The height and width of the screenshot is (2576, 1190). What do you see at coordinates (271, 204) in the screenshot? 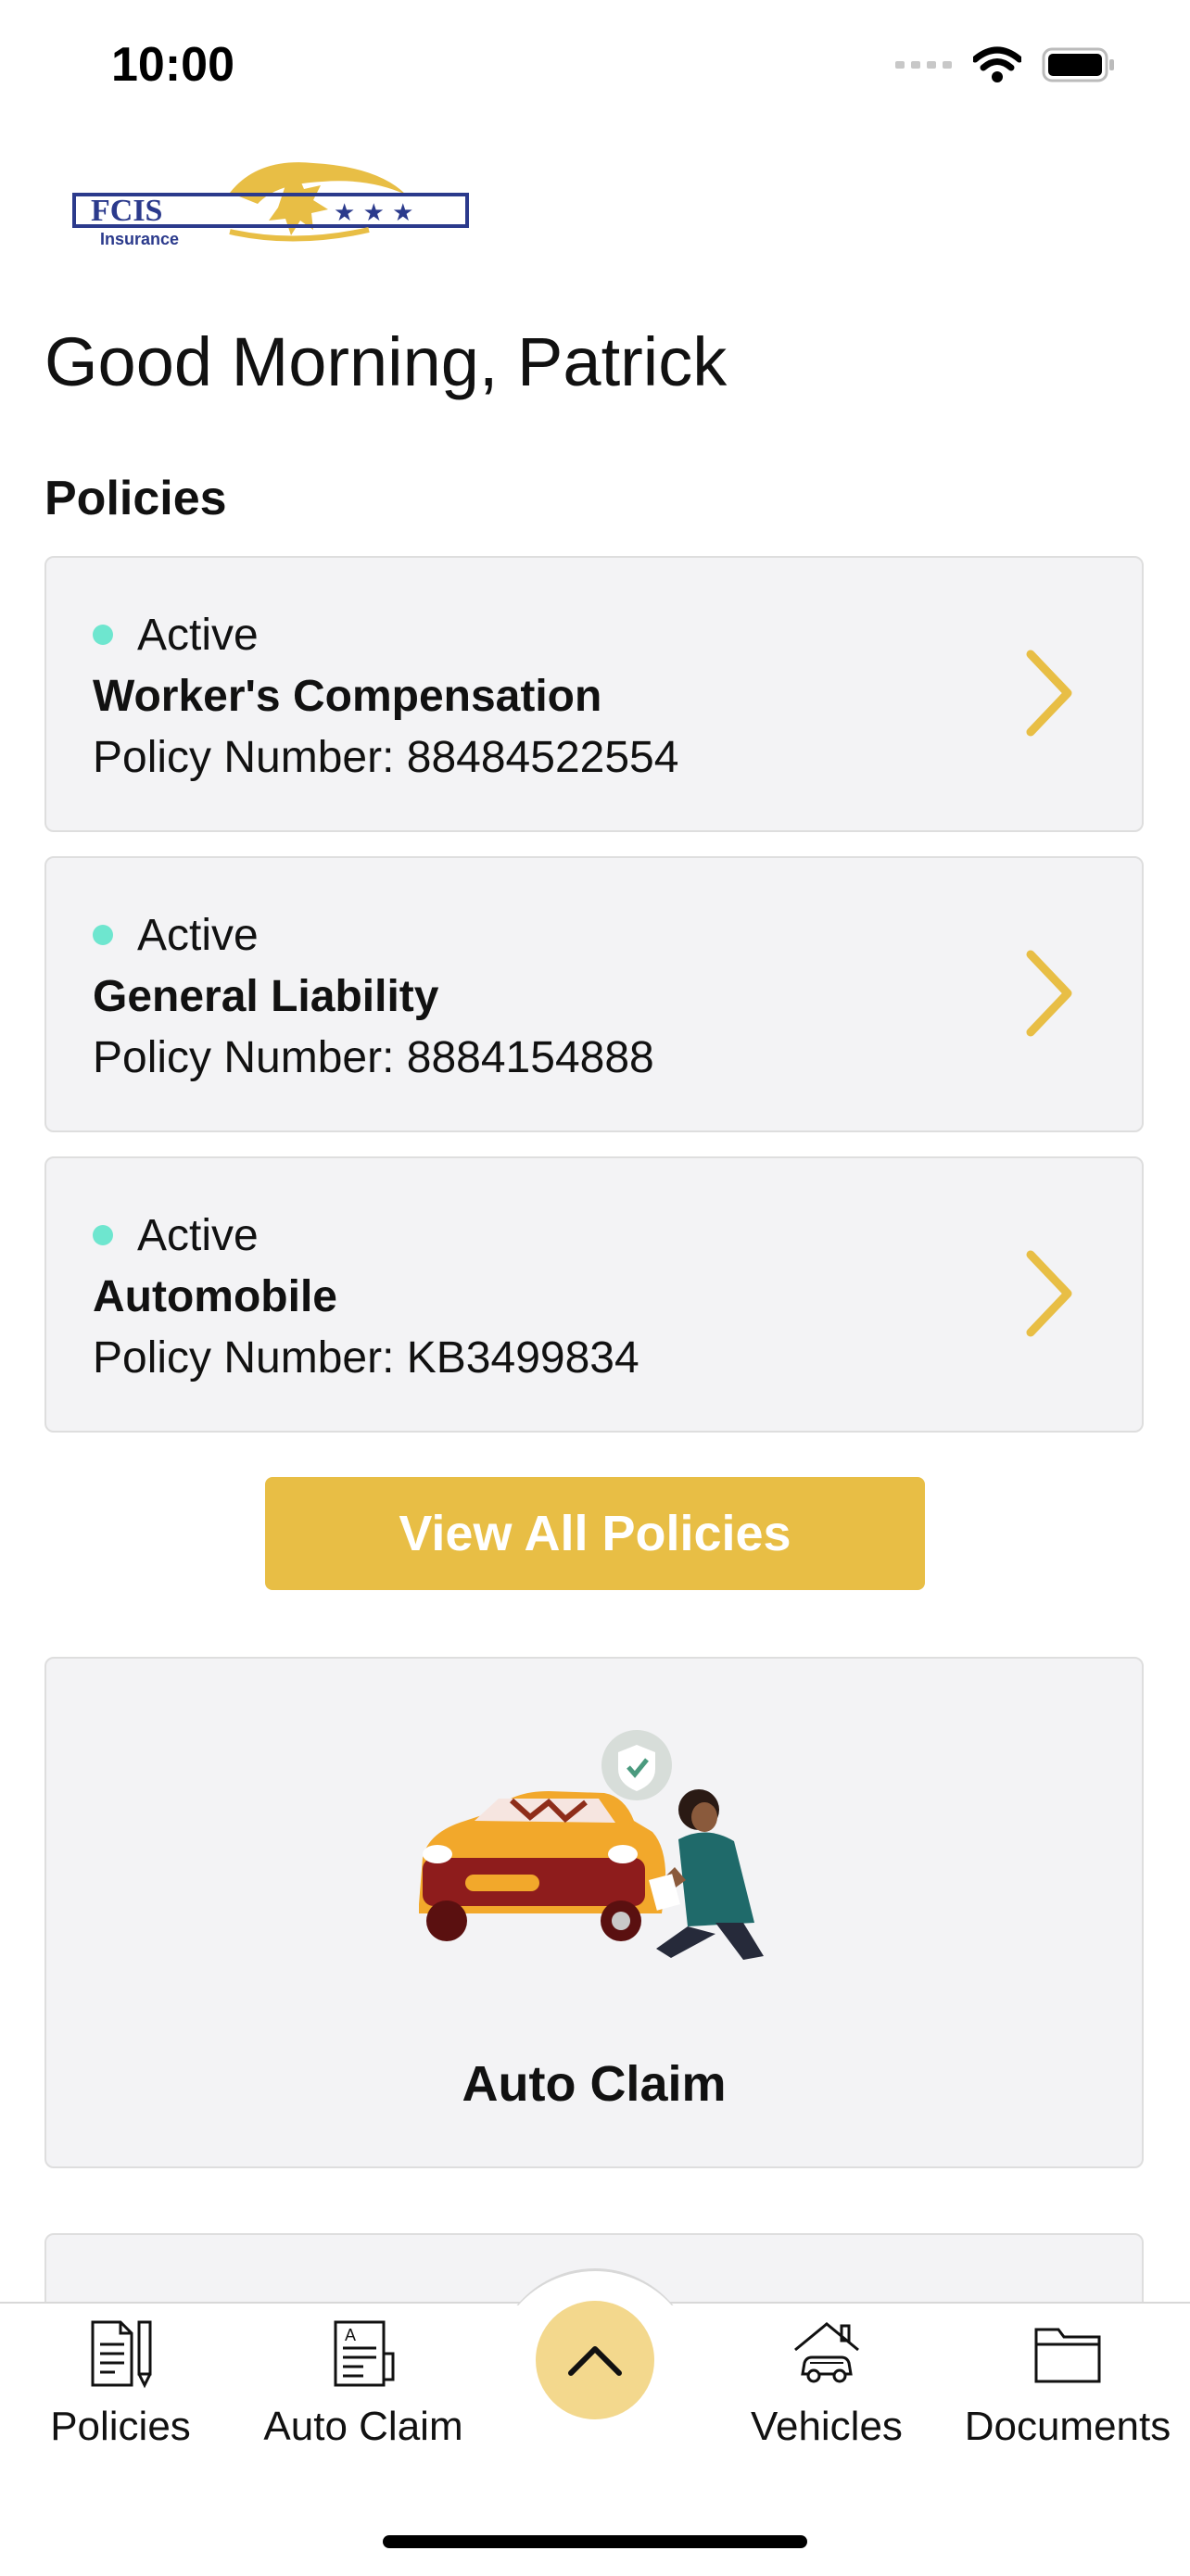
I see `fcis-logo: FCIS ★ ★ ★ Insurance` at bounding box center [271, 204].